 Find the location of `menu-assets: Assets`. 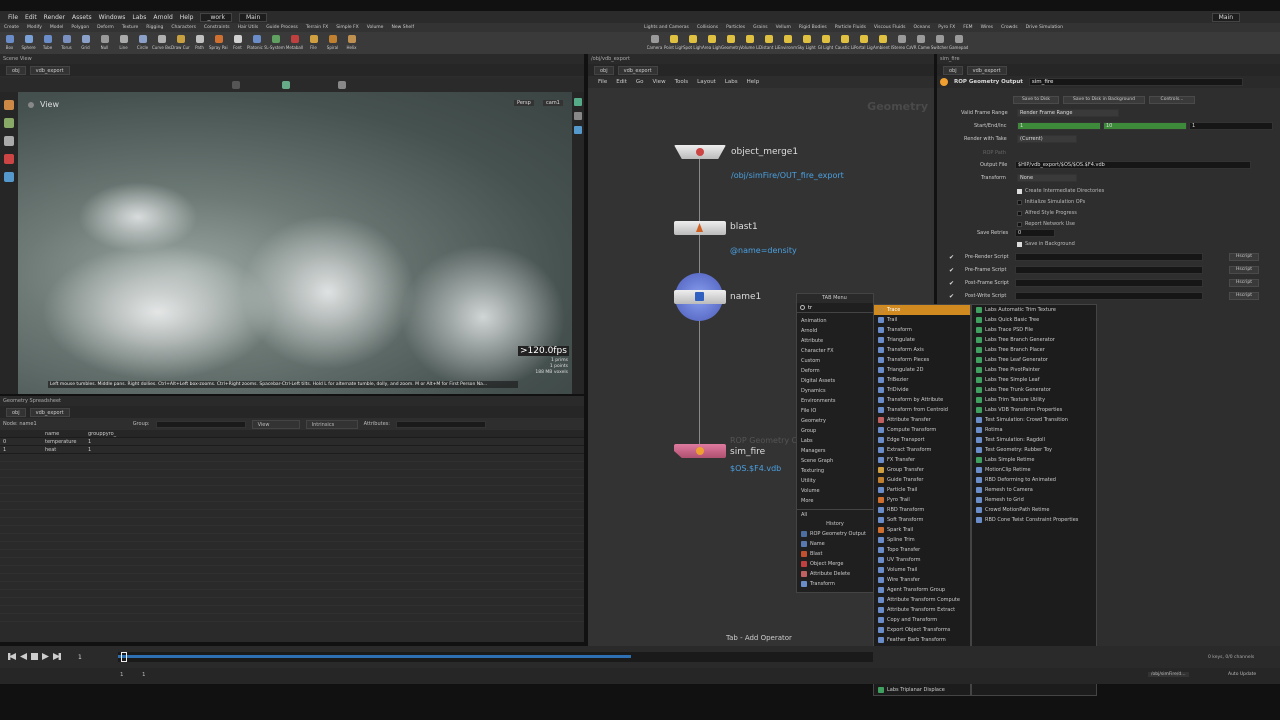

menu-assets: Assets is located at coordinates (82, 17).